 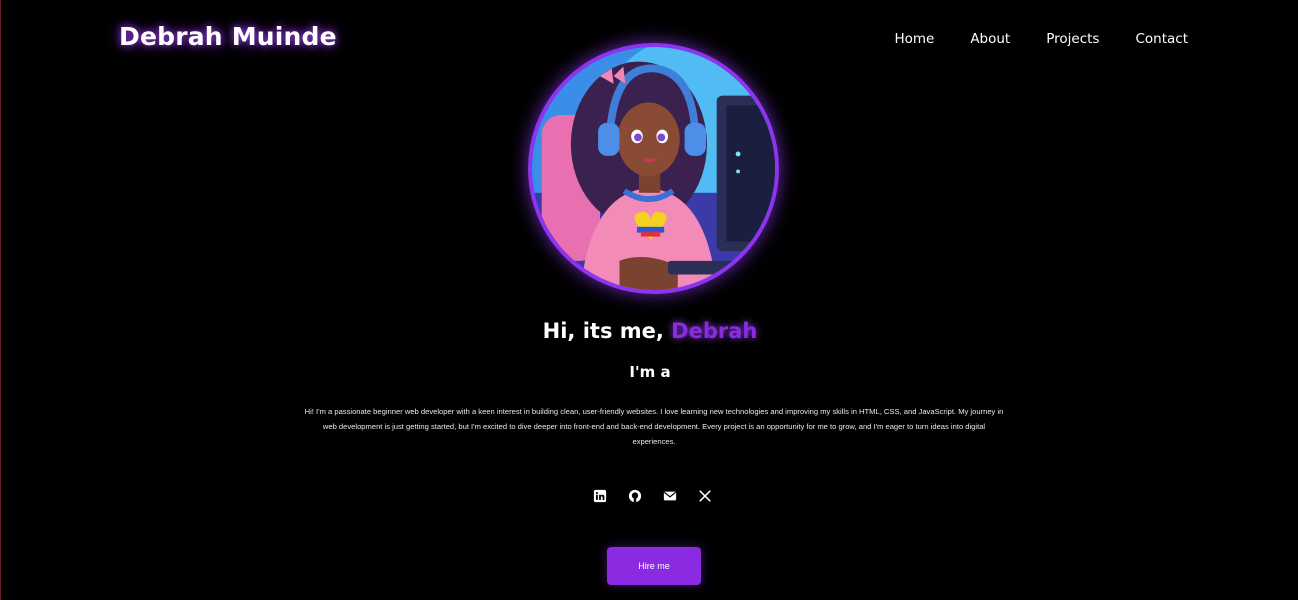 What do you see at coordinates (650, 372) in the screenshot?
I see `hero-role: I'm a` at bounding box center [650, 372].